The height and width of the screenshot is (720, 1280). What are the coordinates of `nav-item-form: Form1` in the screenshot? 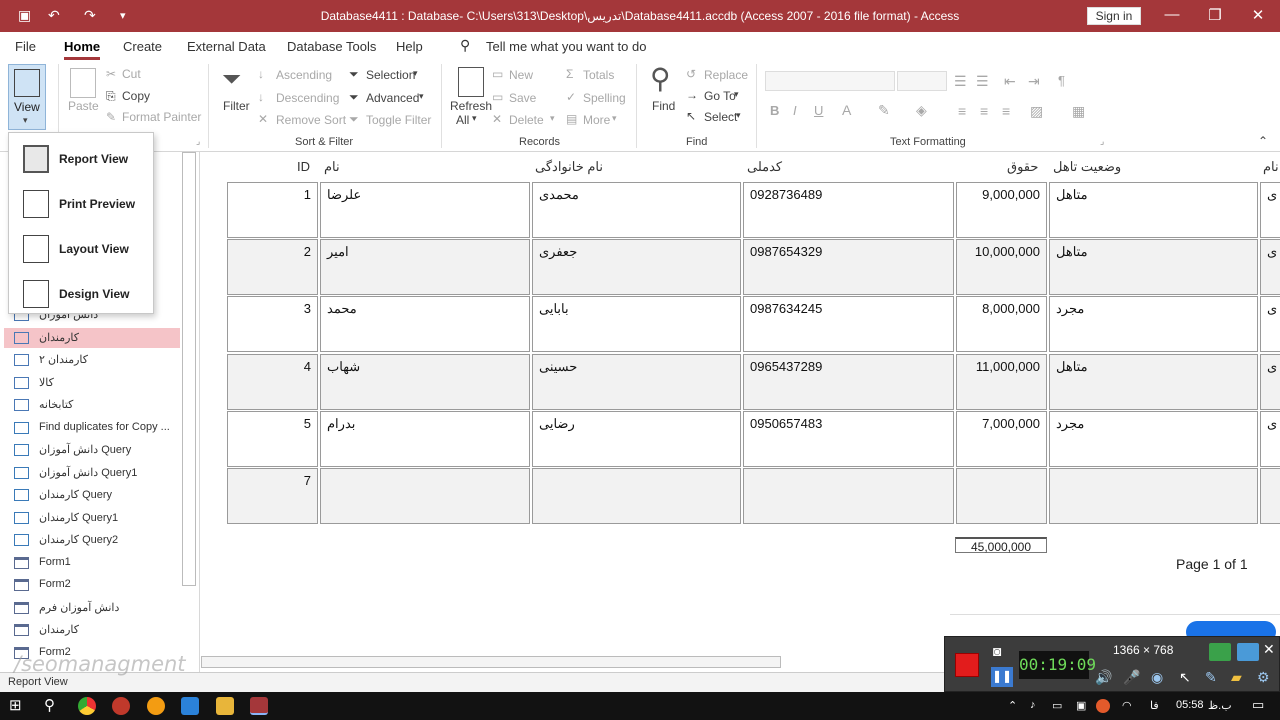 It's located at (92, 563).